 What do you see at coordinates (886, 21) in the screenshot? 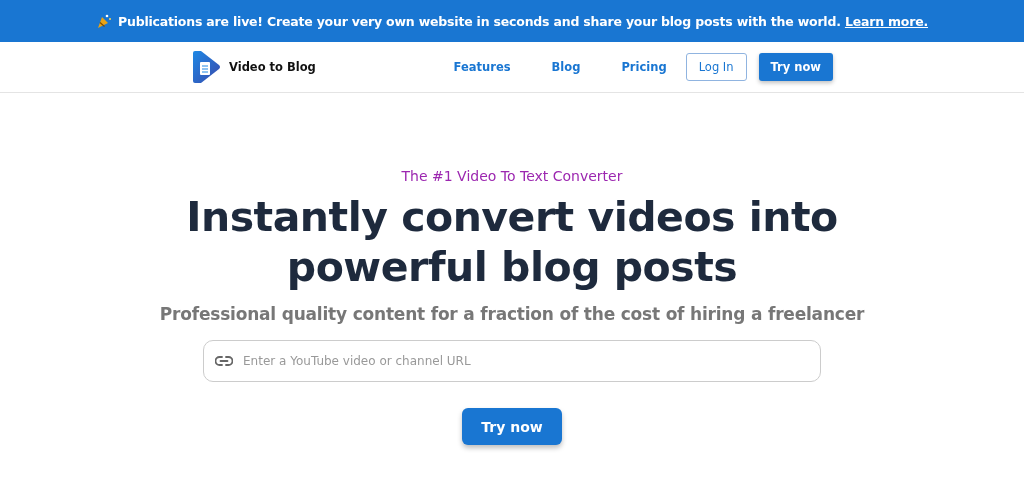
I see `learn-more-link: Learn more.` at bounding box center [886, 21].